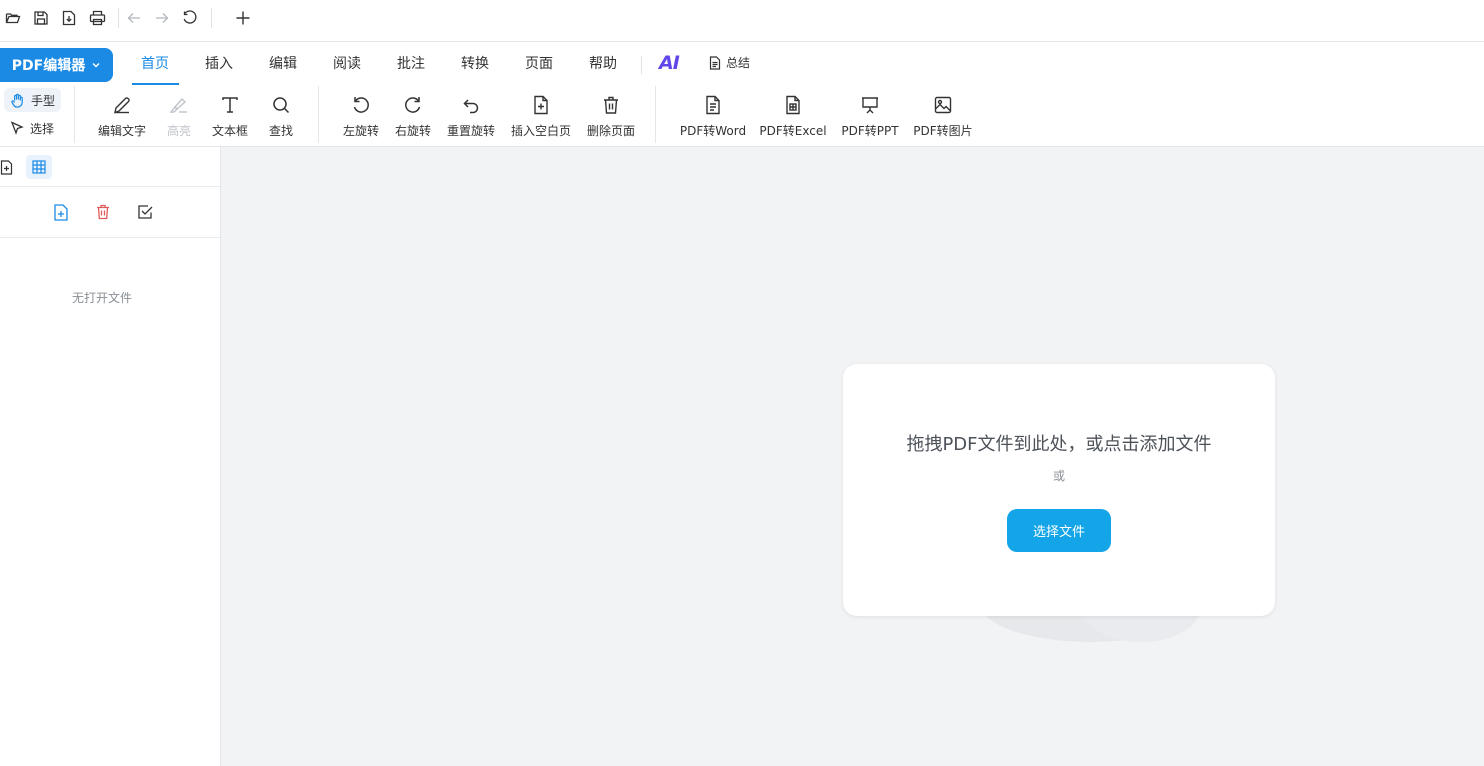  Describe the element at coordinates (943, 105) in the screenshot. I see `image-icon` at that location.